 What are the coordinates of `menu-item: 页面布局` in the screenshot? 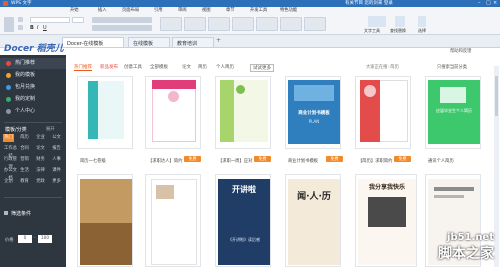 It's located at (130, 10).